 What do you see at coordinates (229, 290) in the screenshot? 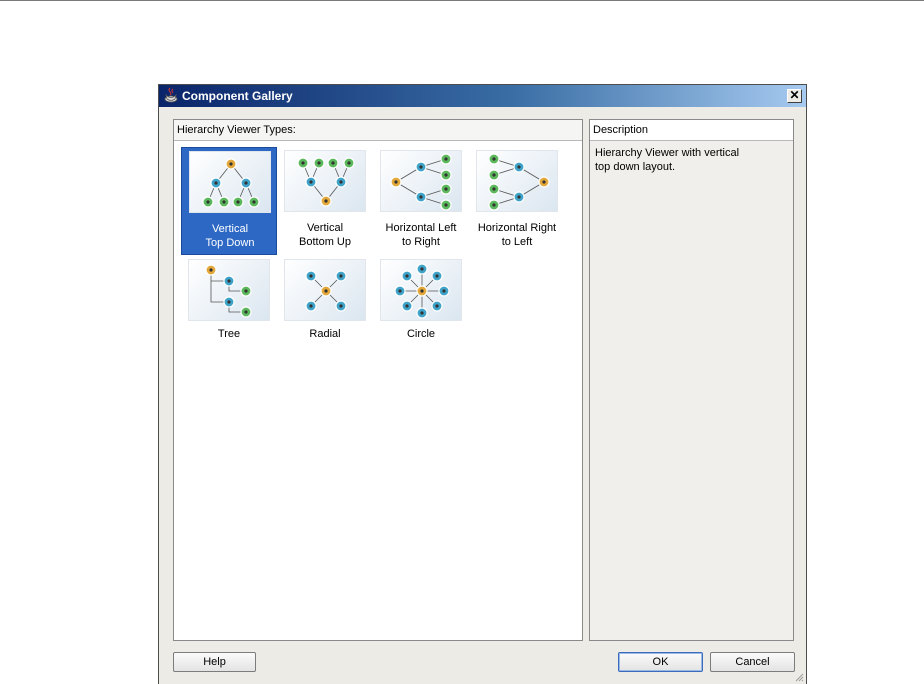
I see `tree-icon` at bounding box center [229, 290].